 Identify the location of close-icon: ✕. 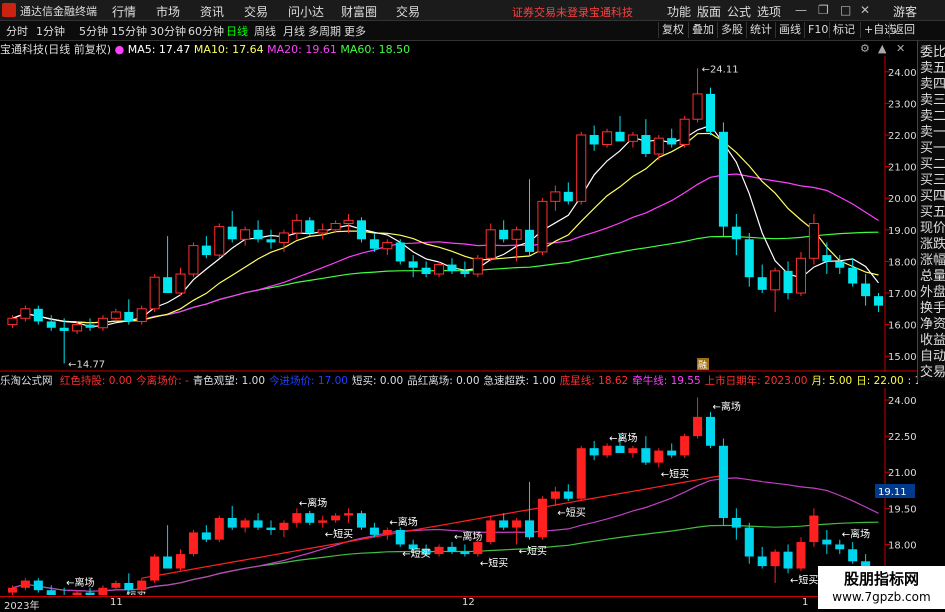
(865, 10).